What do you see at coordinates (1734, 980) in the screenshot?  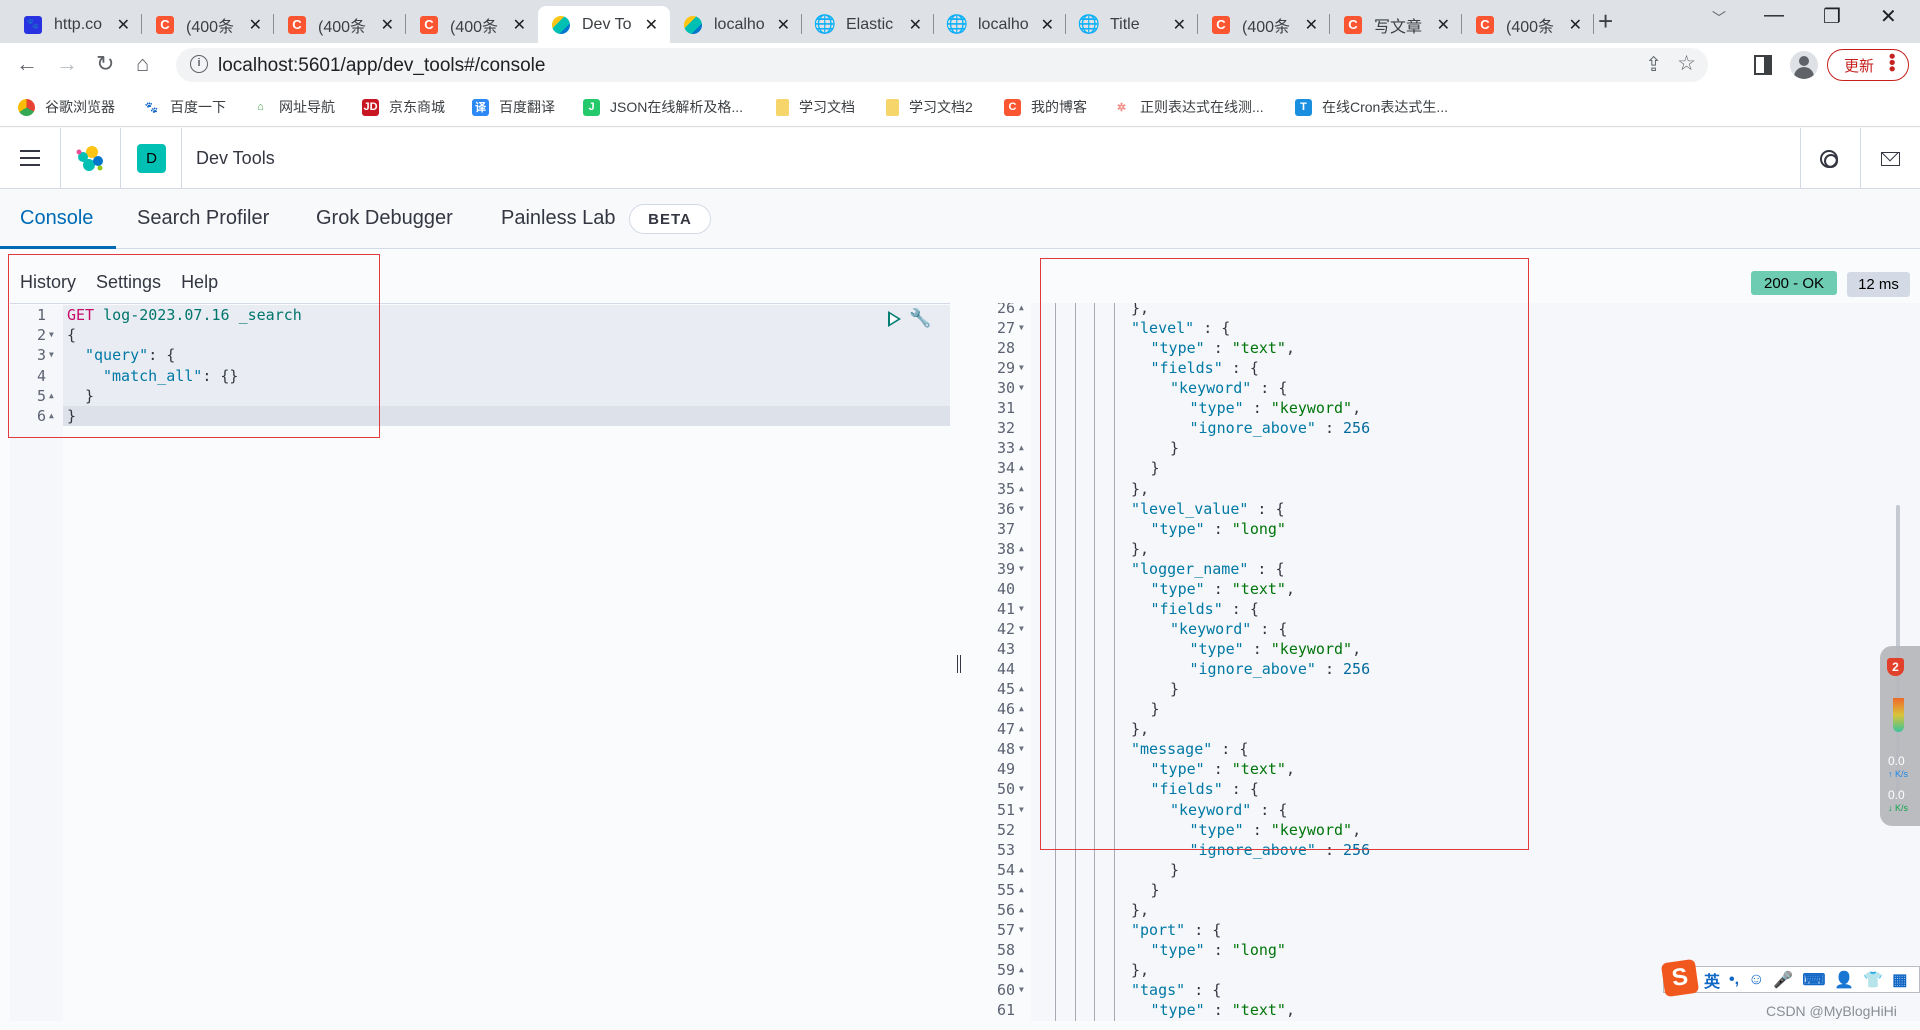 I see `ime-item: •,` at bounding box center [1734, 980].